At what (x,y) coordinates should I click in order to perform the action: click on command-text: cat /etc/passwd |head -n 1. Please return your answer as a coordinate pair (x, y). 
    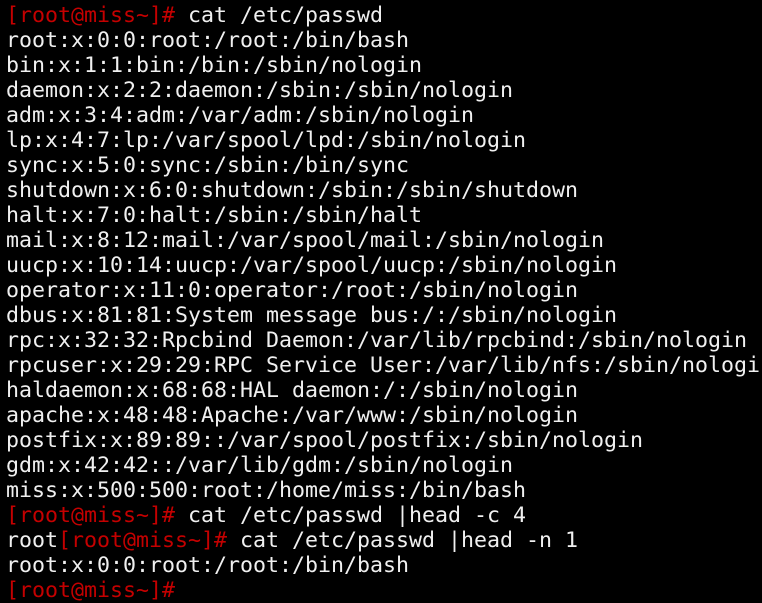
    Looking at the image, I should click on (403, 540).